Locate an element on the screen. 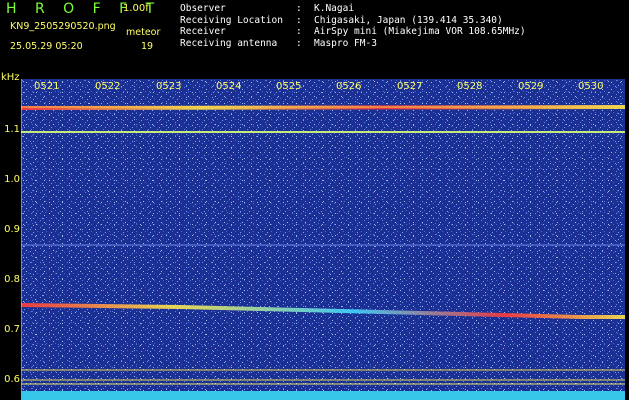 The width and height of the screenshot is (629, 400). x-tick-label: 0523 is located at coordinates (169, 86).